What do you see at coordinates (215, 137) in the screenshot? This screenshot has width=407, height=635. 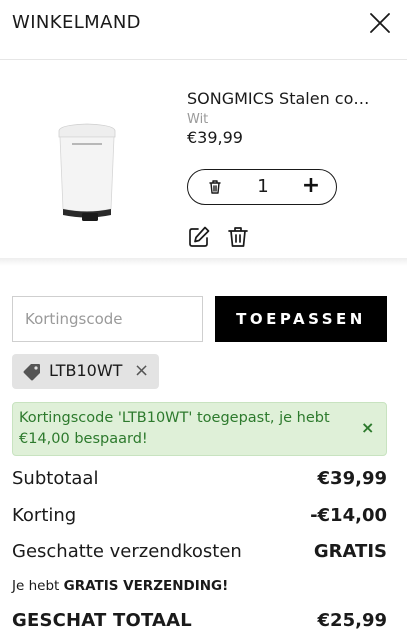 I see `product-price: €39,99` at bounding box center [215, 137].